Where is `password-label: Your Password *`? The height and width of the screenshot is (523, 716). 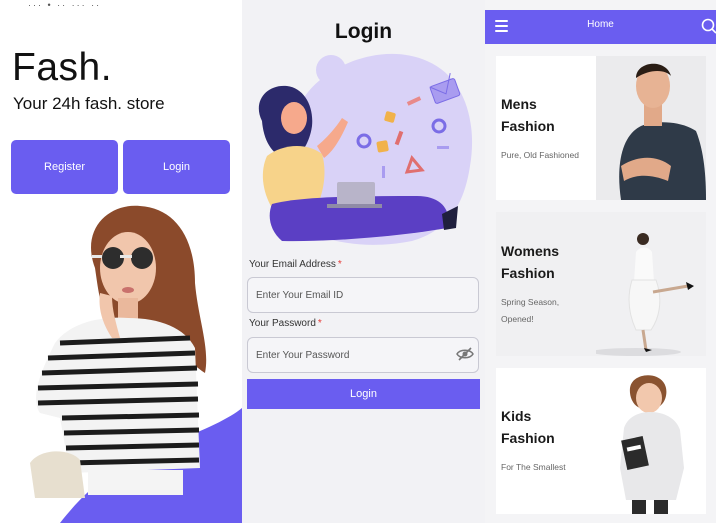
password-label: Your Password * is located at coordinates (285, 323).